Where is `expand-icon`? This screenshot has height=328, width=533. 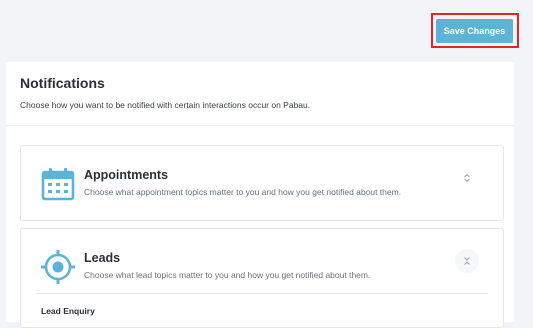
expand-icon is located at coordinates (467, 178).